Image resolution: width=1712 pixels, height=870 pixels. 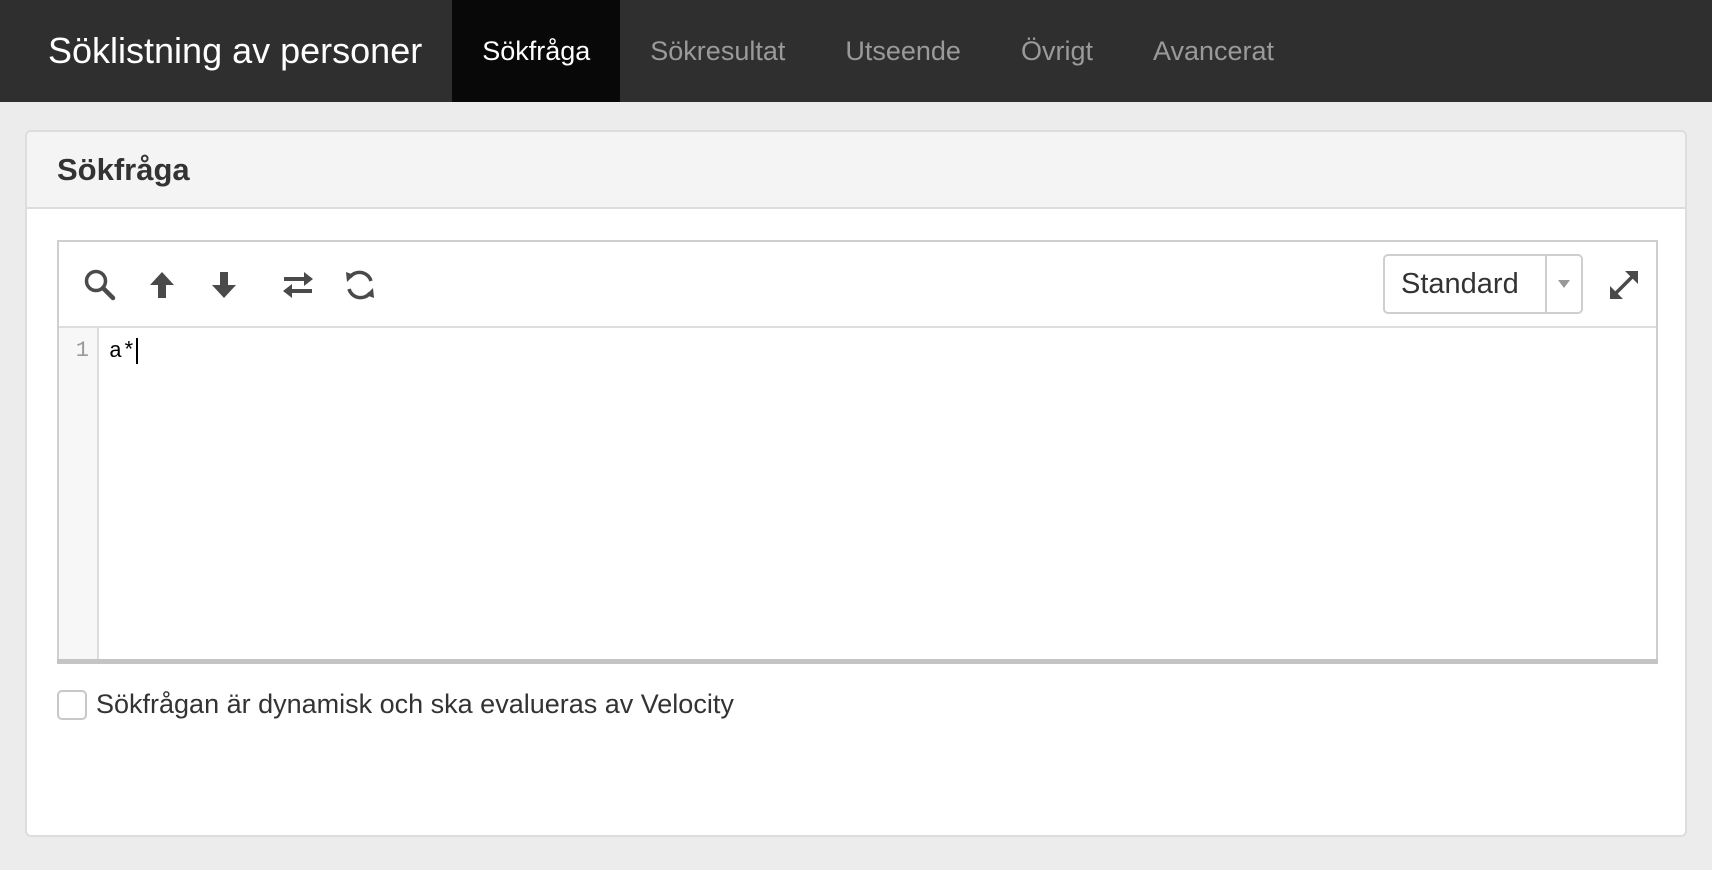 What do you see at coordinates (360, 285) in the screenshot?
I see `refresh-icon` at bounding box center [360, 285].